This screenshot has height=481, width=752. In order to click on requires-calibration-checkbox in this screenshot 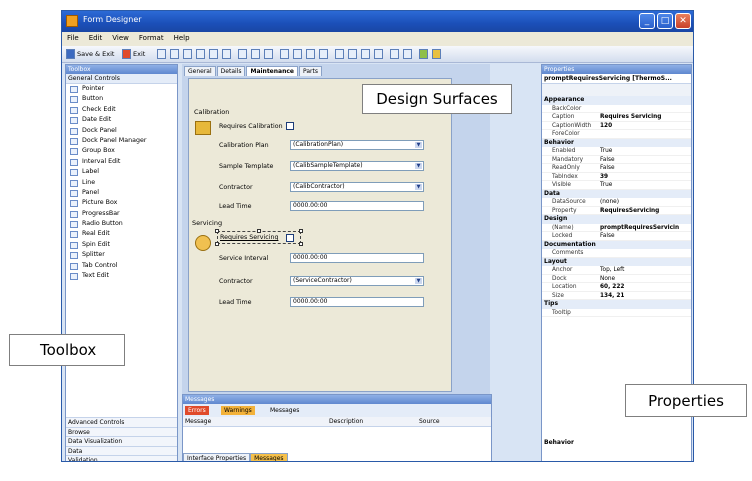, I will do `click(290, 126)`.